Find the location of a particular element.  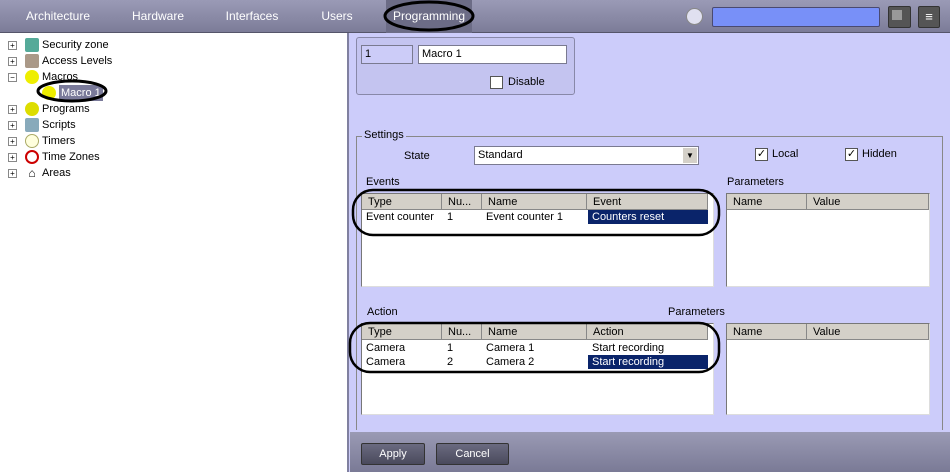

tab-hardware: Hardware is located at coordinates (158, 16).